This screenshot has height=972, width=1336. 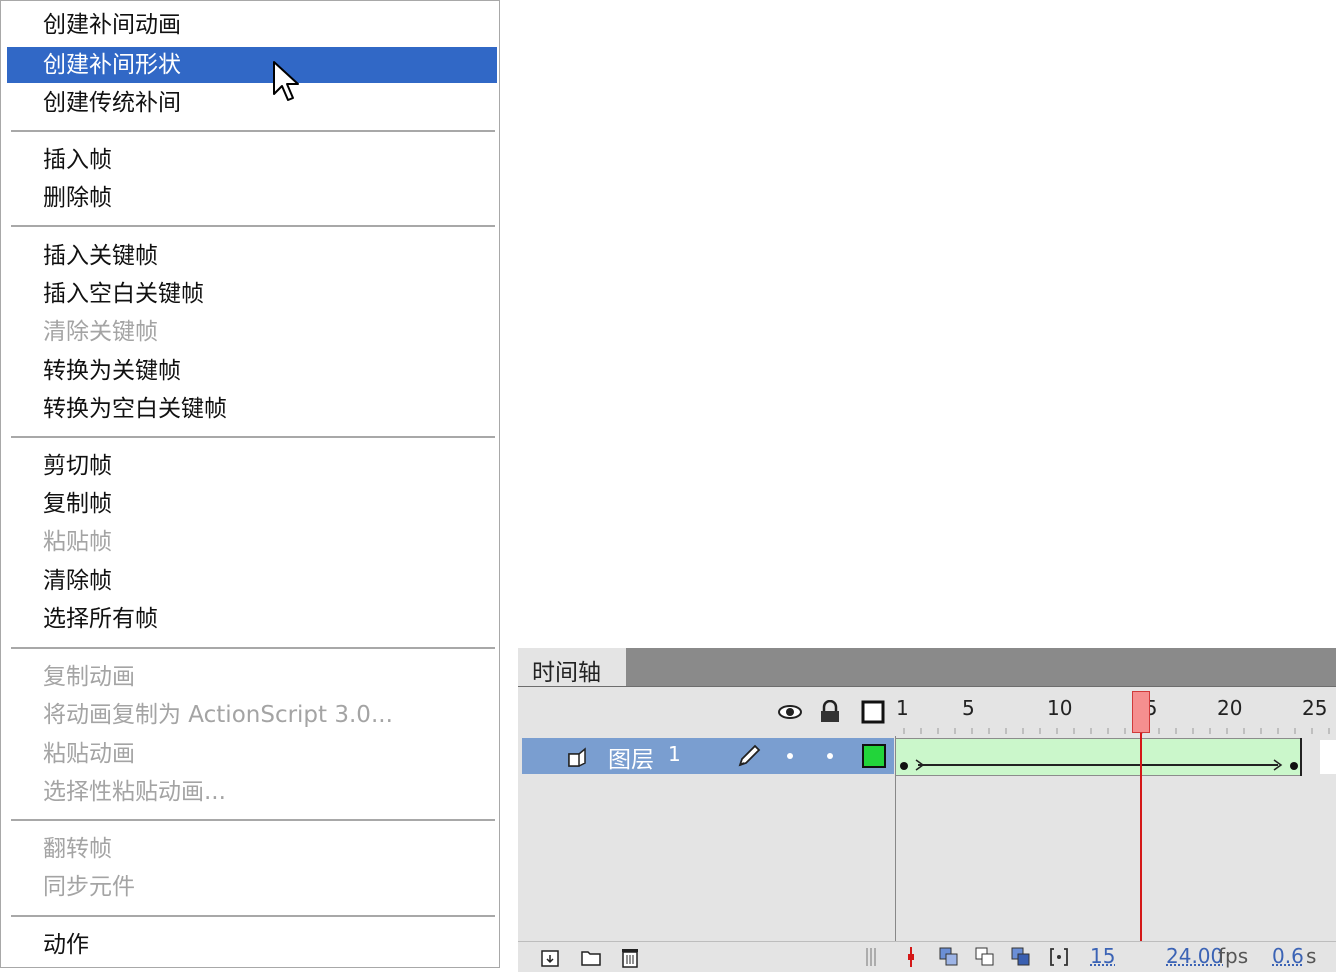 What do you see at coordinates (123, 294) in the screenshot?
I see `menu-item-label: 插入空白关键帧` at bounding box center [123, 294].